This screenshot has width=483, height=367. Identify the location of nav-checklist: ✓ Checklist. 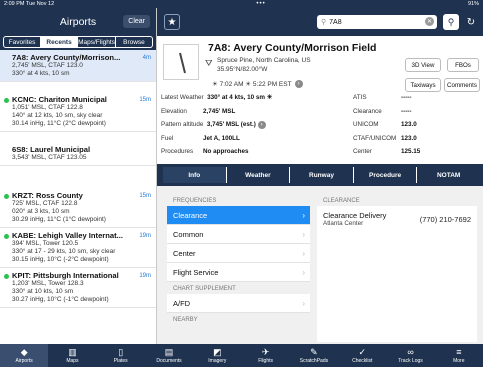
(362, 355).